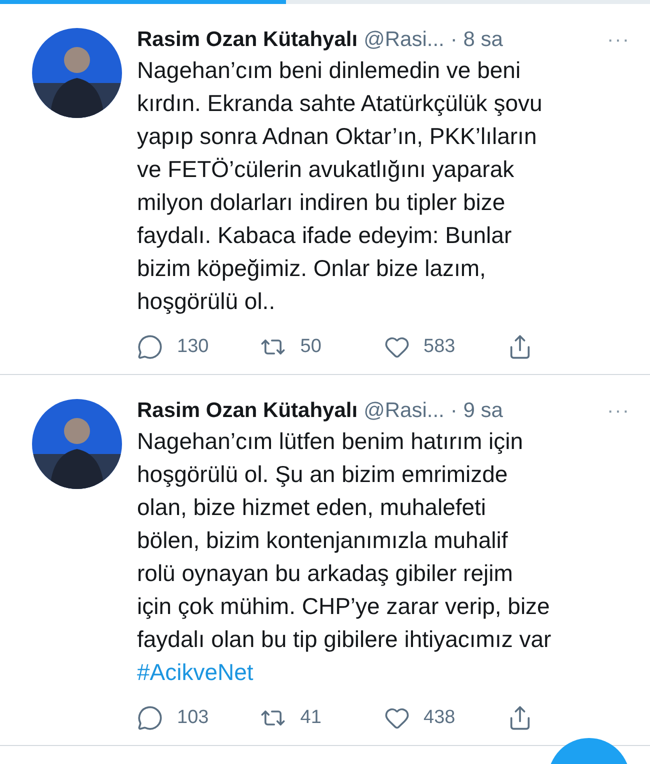  I want to click on retweet-count: 41, so click(311, 718).